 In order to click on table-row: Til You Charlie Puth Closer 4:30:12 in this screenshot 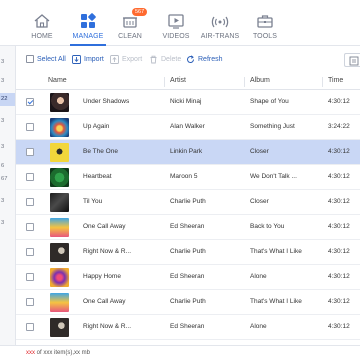, I will do `click(188, 202)`.